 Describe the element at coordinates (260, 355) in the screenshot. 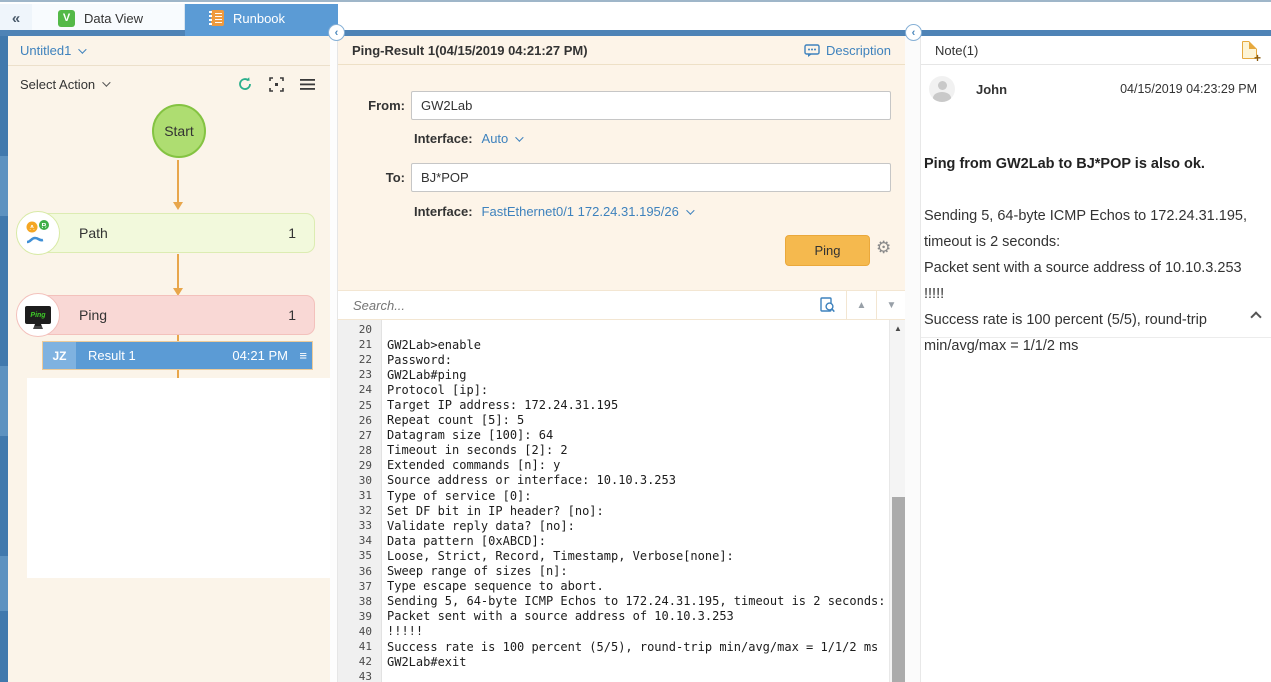

I see `result-time: 04:21 PM` at that location.